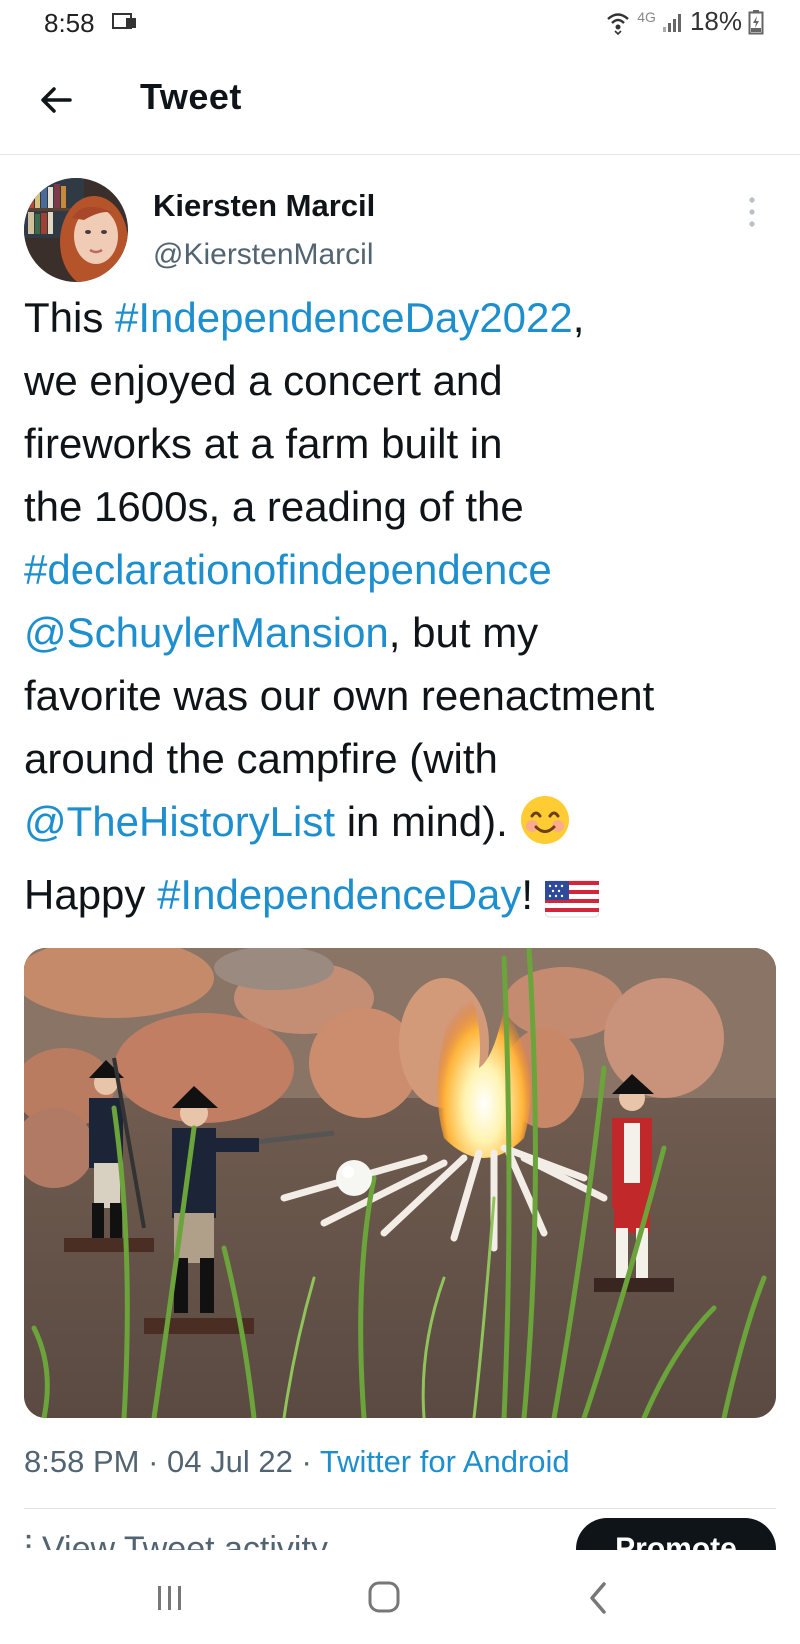 The height and width of the screenshot is (1644, 800). What do you see at coordinates (463, 632) in the screenshot?
I see `text: , but my` at bounding box center [463, 632].